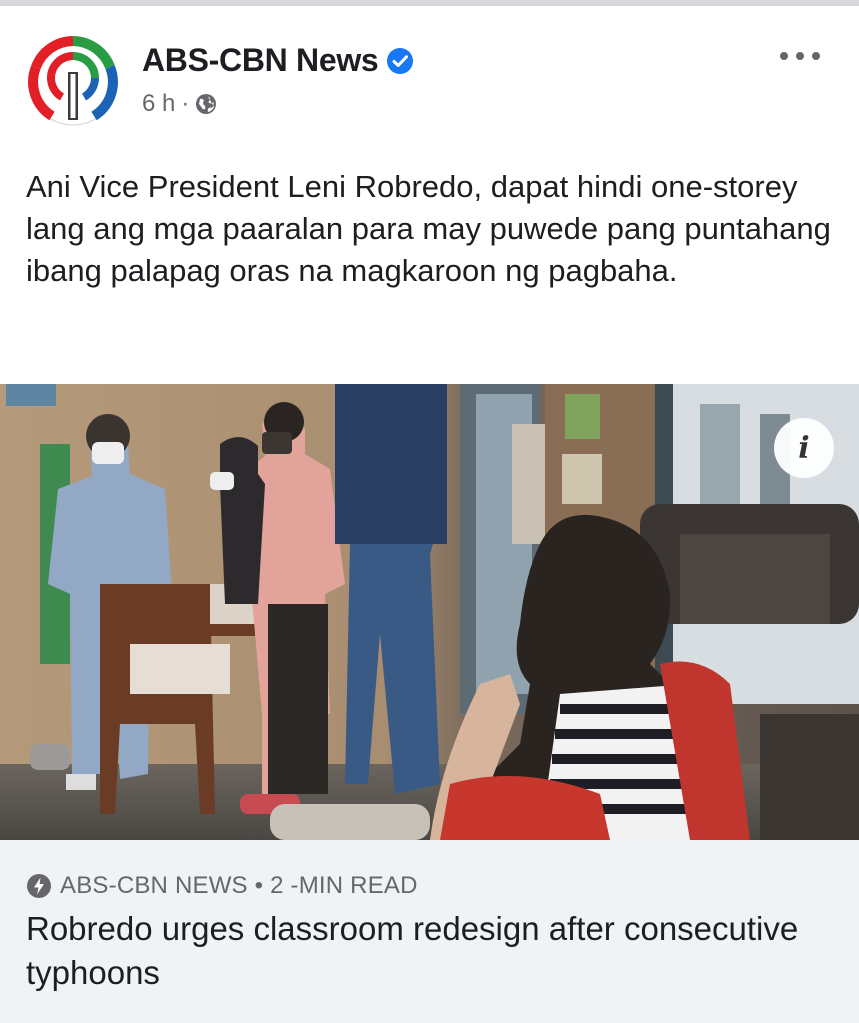  I want to click on link-source: ABS-CBN NEWS • 2 -MIN READ, so click(222, 886).